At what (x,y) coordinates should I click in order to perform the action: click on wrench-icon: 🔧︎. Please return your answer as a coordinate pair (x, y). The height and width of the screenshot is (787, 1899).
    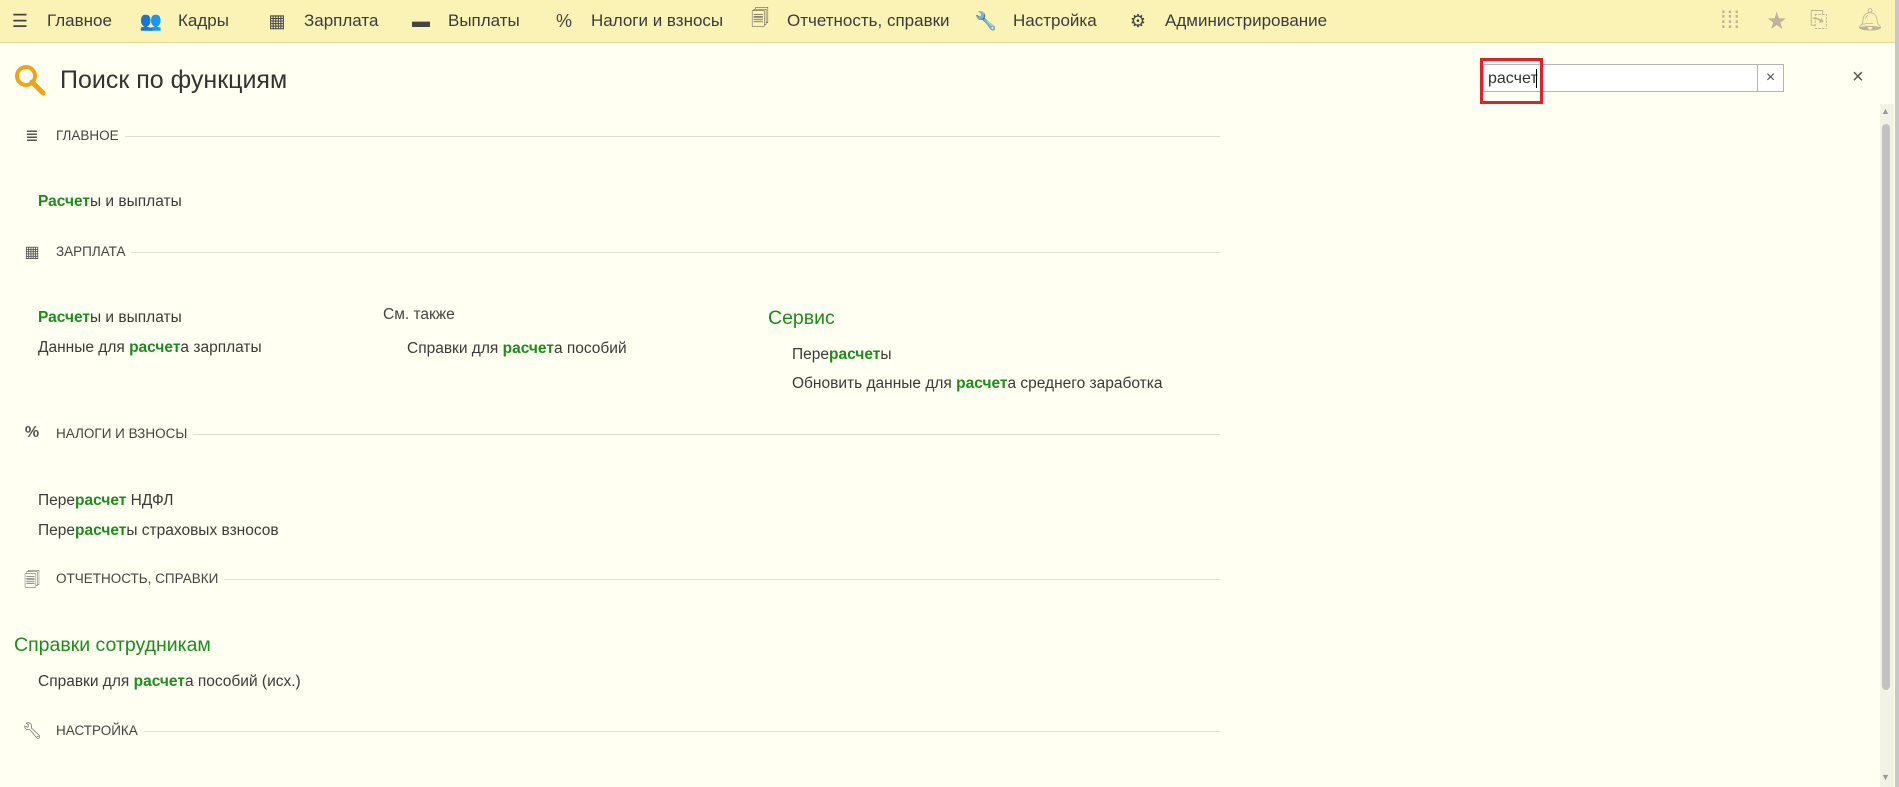
    Looking at the image, I should click on (32, 731).